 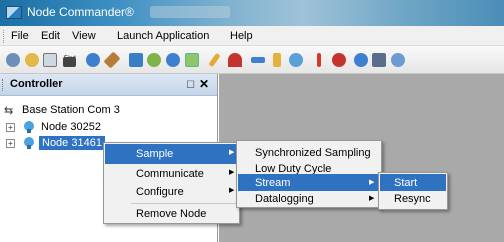 I want to click on check-icon, so click(x=154, y=60).